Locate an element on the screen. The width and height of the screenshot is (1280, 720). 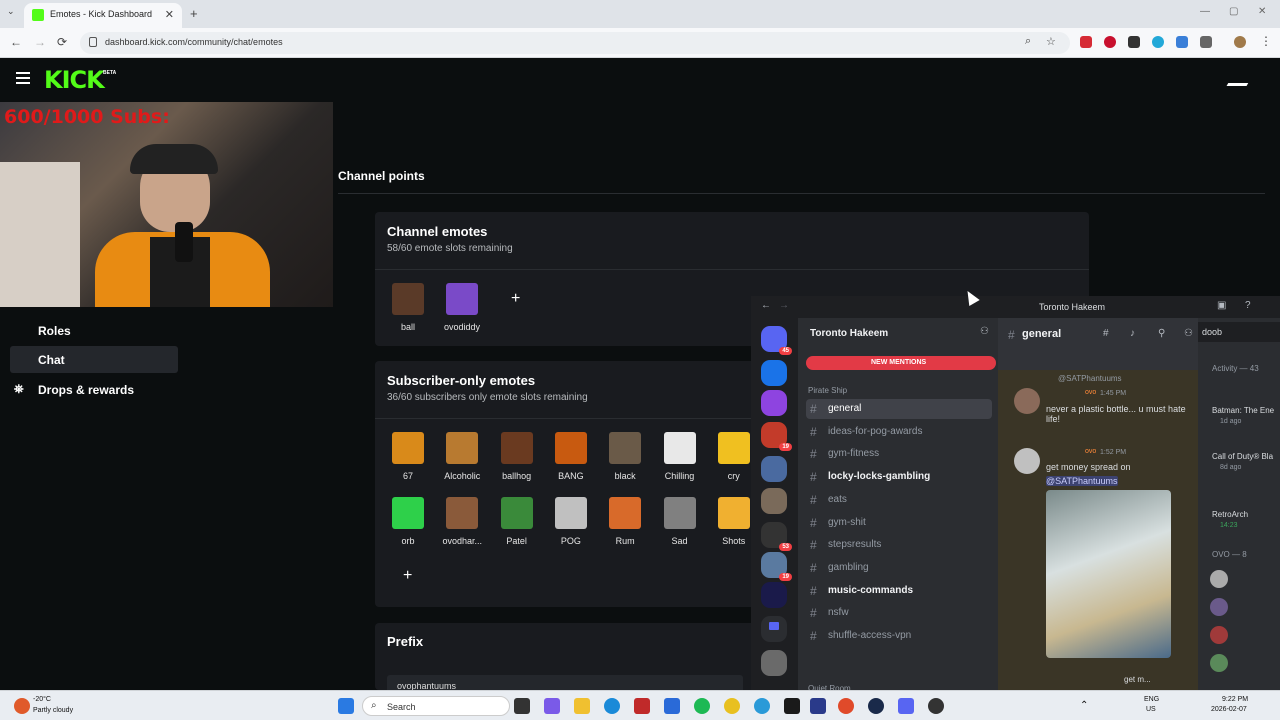
channel-item: # gym-fitness is located at coordinates (899, 454).